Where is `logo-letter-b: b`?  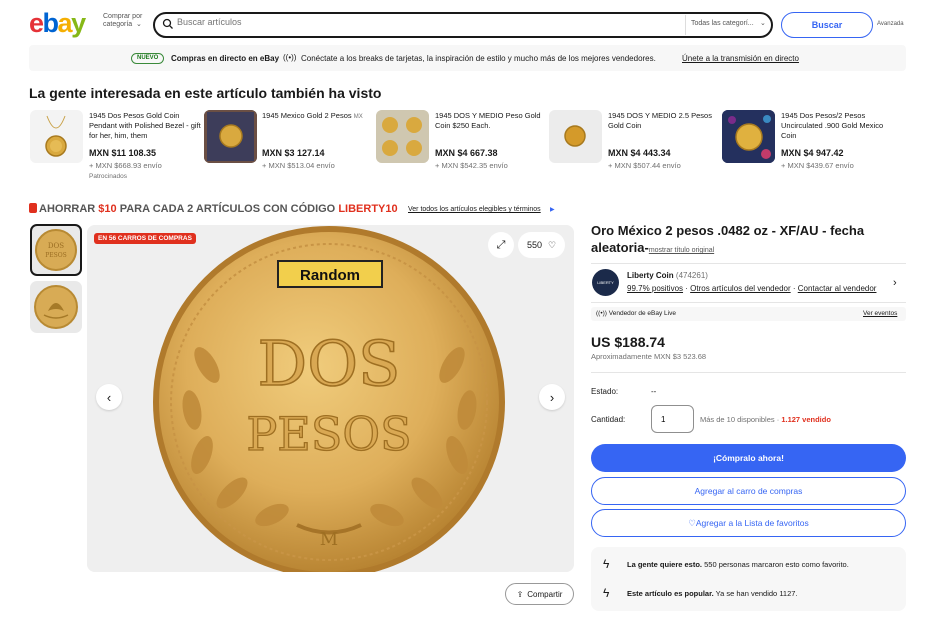
logo-letter-b: b is located at coordinates (51, 23).